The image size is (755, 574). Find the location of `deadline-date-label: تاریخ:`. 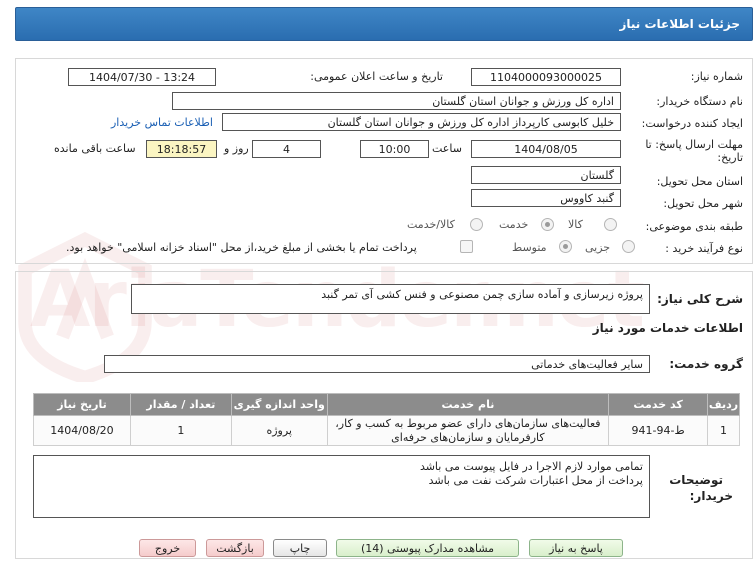

deadline-date-label: تاریخ: is located at coordinates (730, 157).